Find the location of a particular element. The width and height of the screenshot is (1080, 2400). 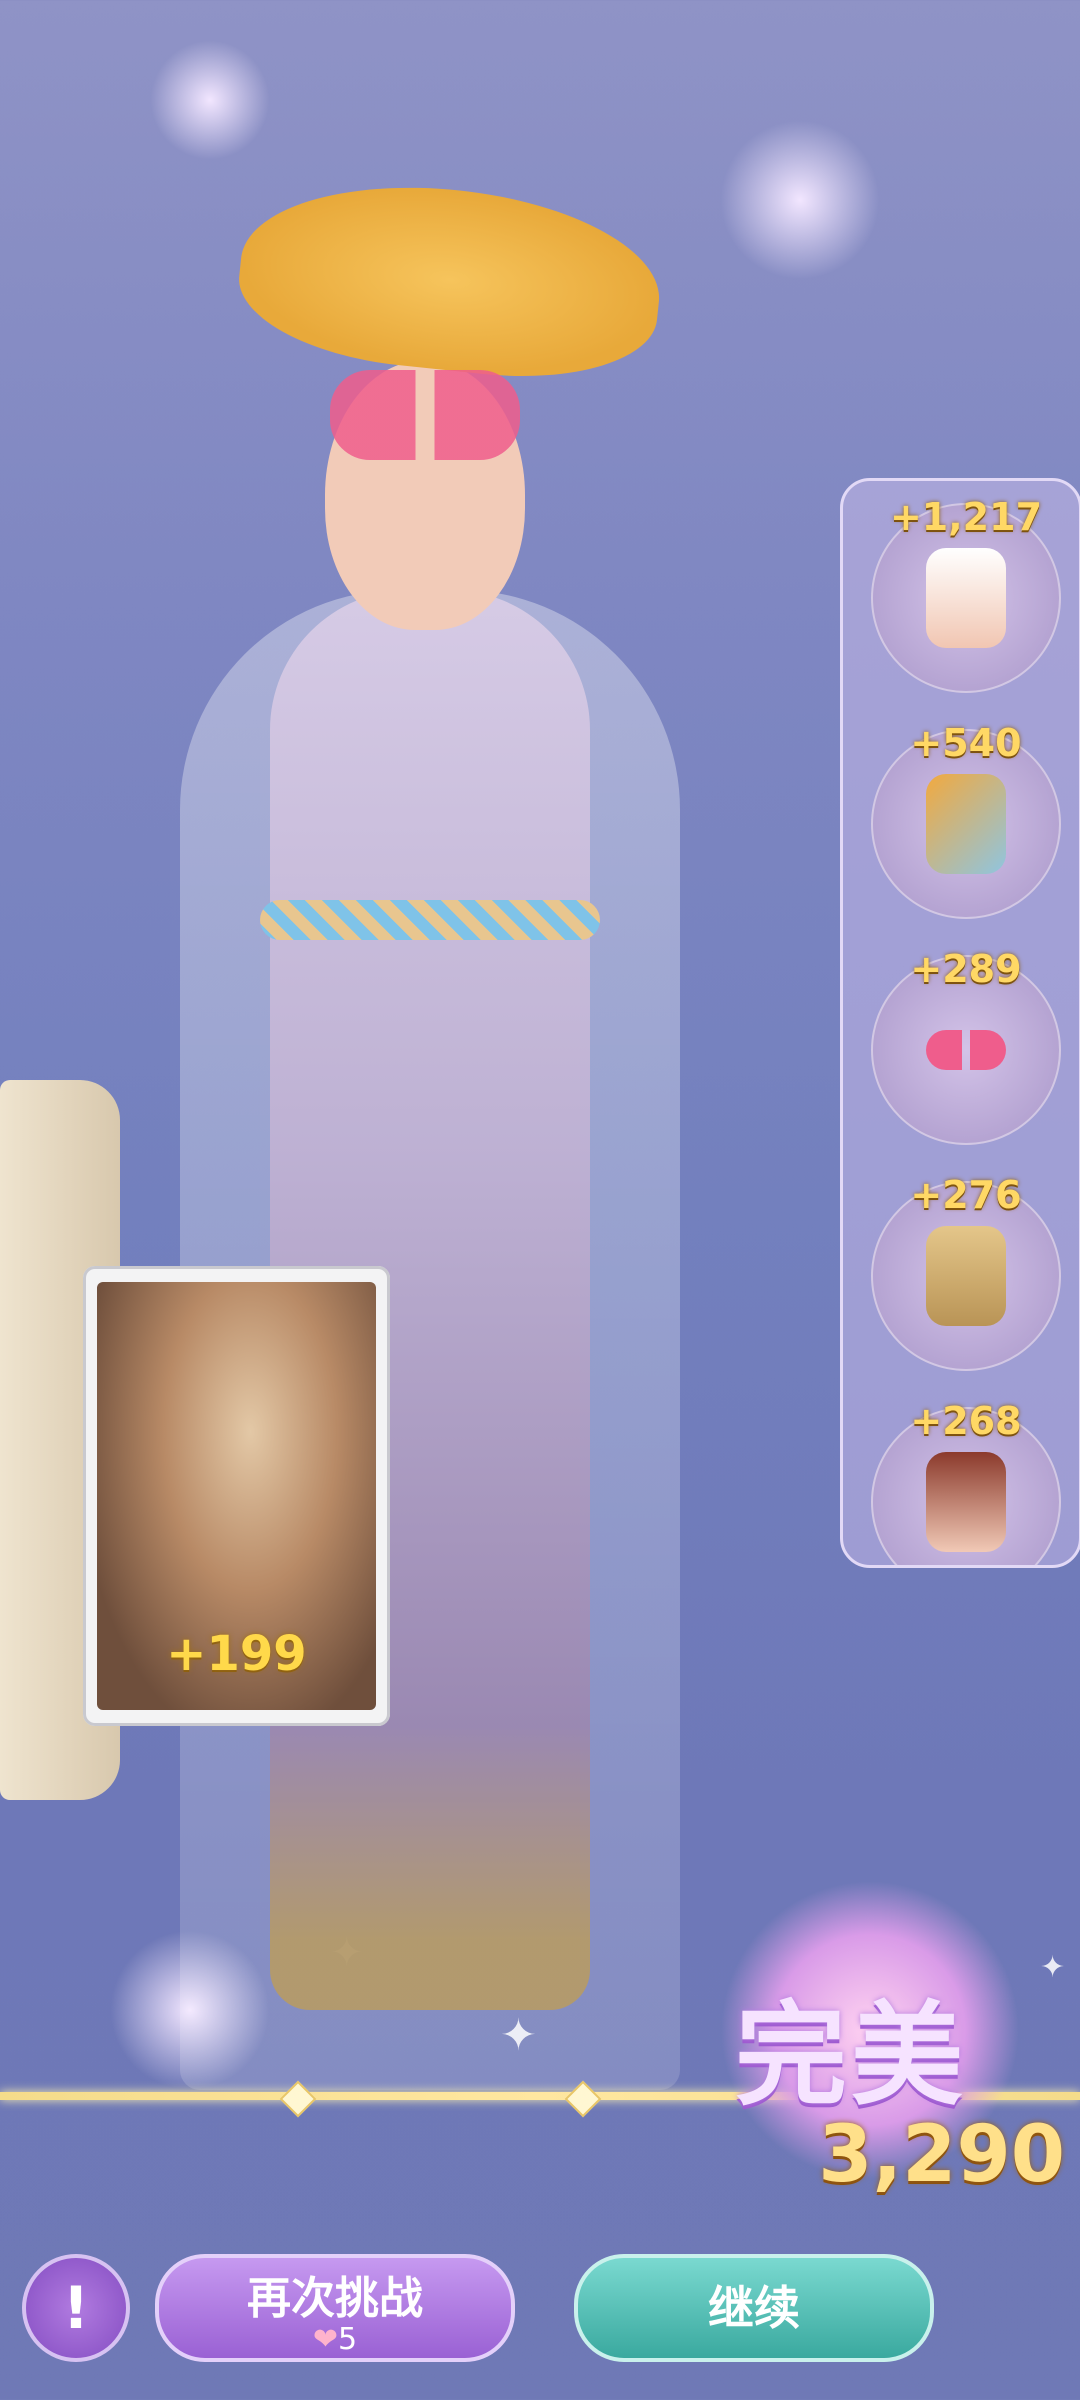

continue-button: 继续 is located at coordinates (754, 2308).